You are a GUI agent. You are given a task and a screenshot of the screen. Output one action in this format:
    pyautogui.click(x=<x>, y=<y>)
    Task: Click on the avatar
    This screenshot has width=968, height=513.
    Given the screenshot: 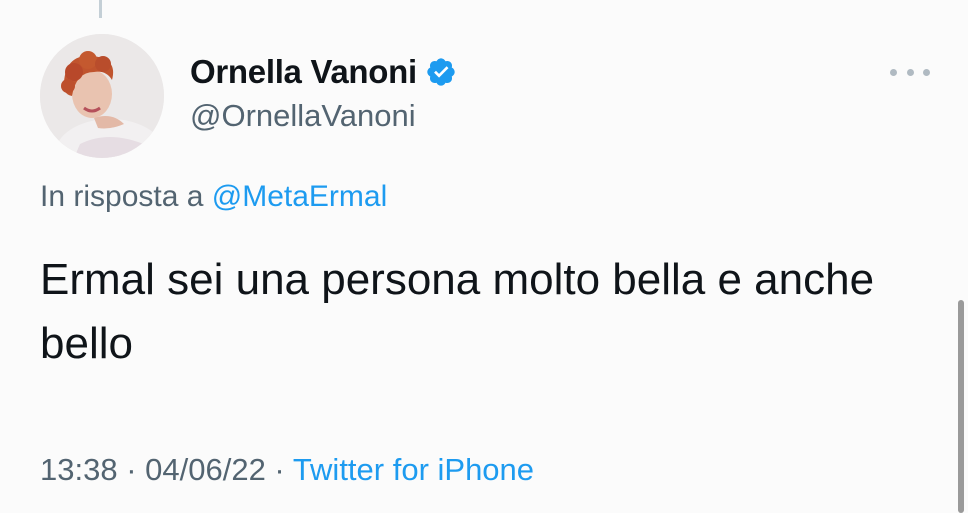 What is the action you would take?
    pyautogui.click(x=102, y=96)
    